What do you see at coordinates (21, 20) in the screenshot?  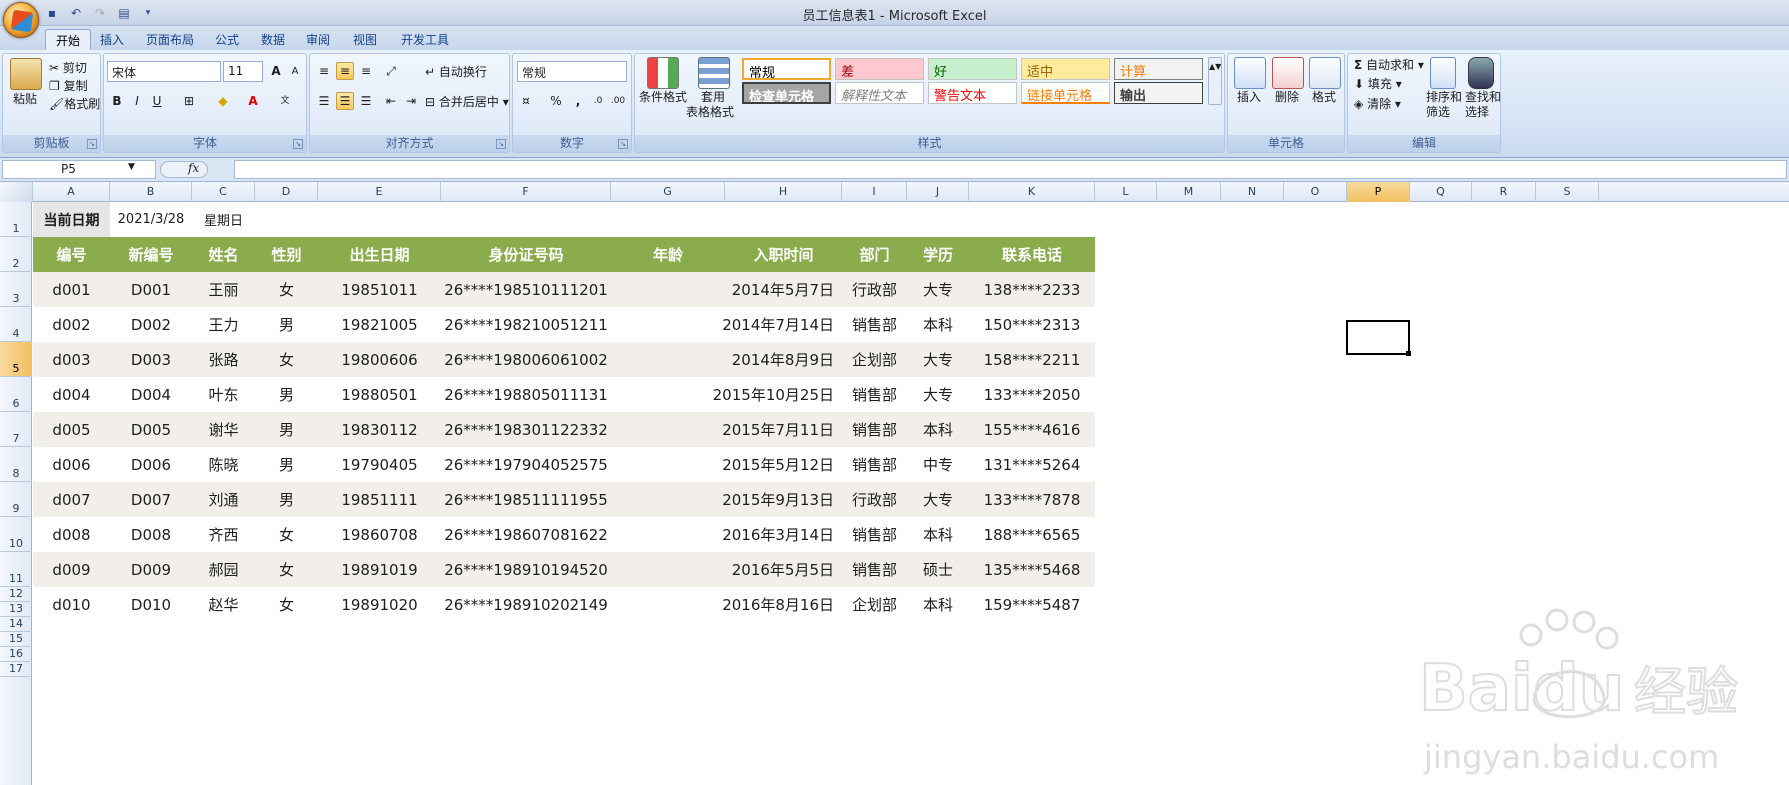 I see `office-button` at bounding box center [21, 20].